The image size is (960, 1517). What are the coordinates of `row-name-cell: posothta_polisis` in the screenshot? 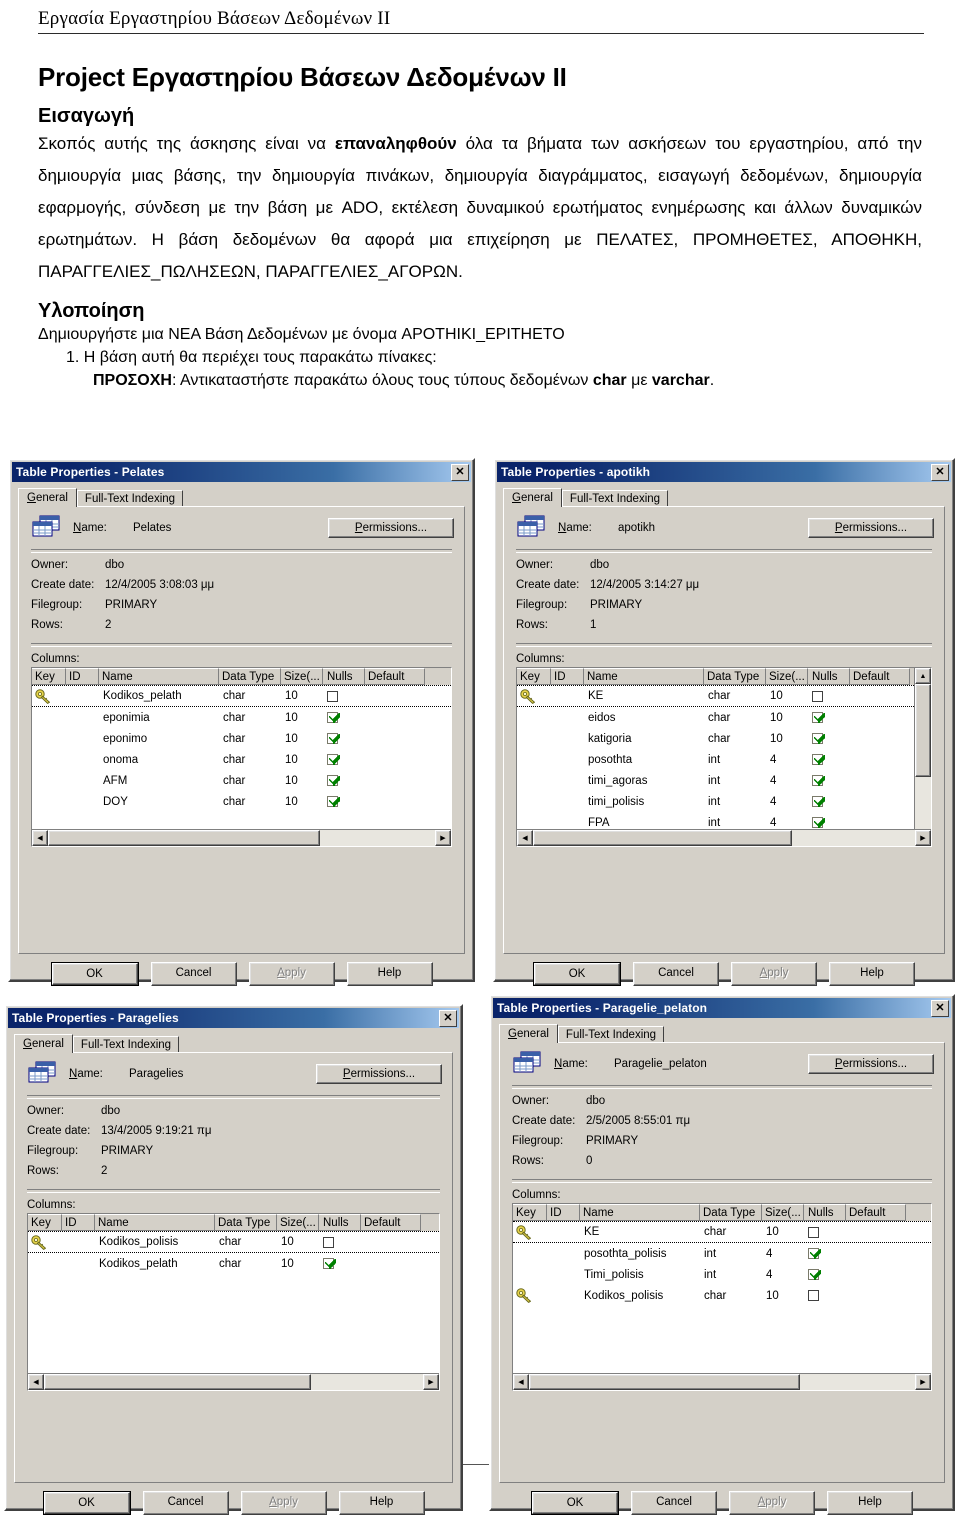 It's located at (640, 1253).